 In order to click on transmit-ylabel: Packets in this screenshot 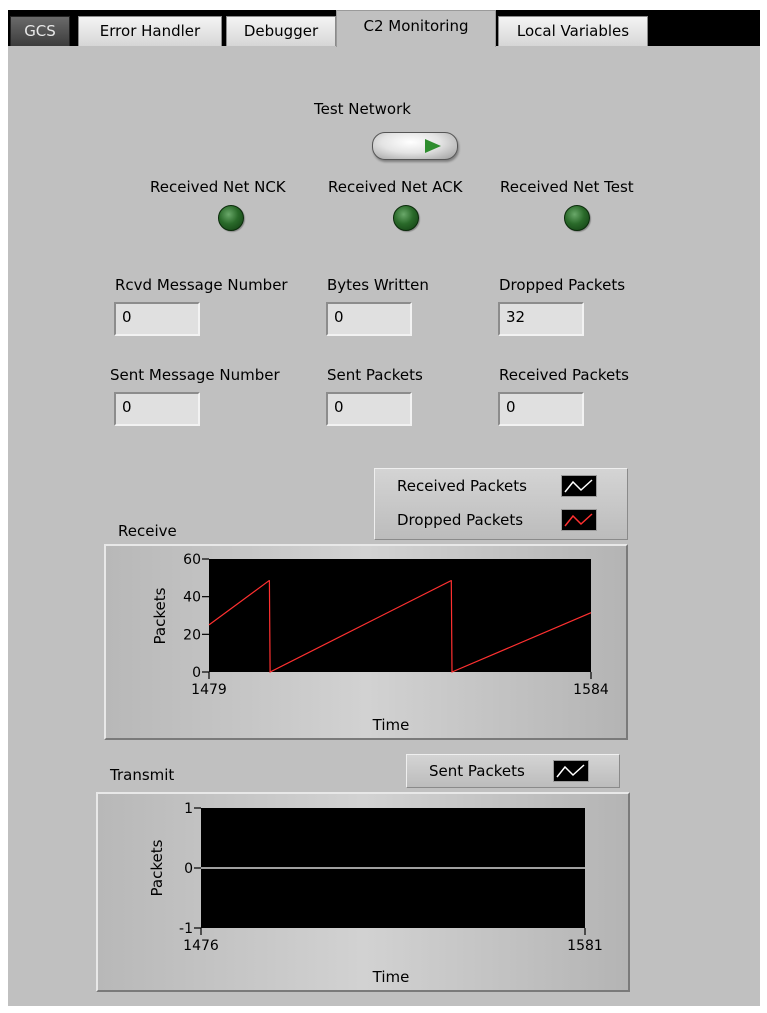, I will do `click(157, 867)`.